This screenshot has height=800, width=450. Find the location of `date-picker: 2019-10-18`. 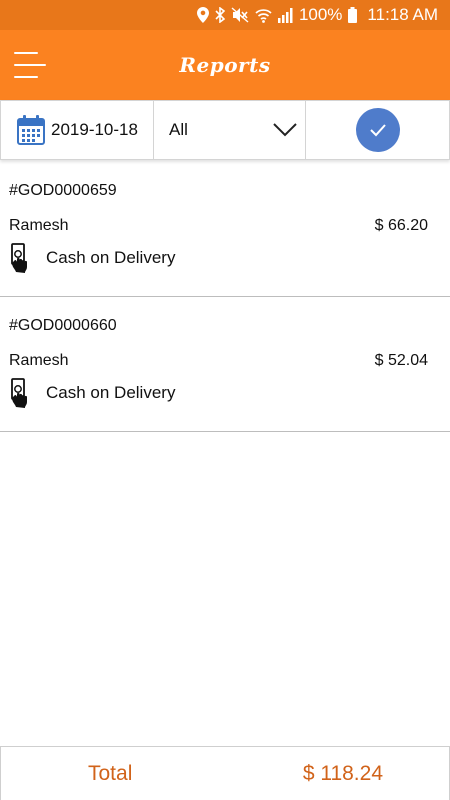

date-picker: 2019-10-18 is located at coordinates (77, 130).